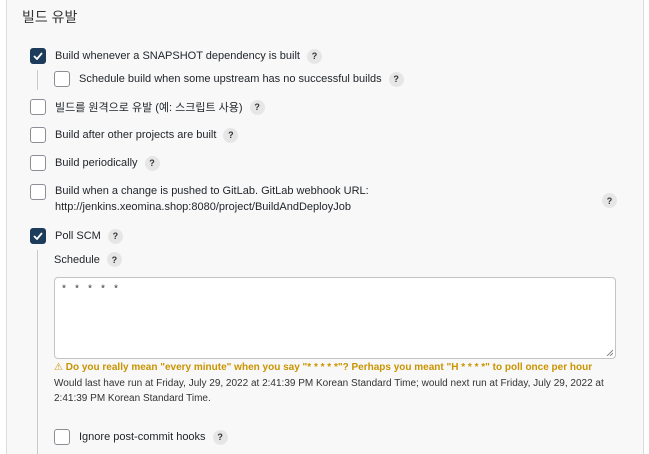  I want to click on remote-checkbox, so click(38, 107).